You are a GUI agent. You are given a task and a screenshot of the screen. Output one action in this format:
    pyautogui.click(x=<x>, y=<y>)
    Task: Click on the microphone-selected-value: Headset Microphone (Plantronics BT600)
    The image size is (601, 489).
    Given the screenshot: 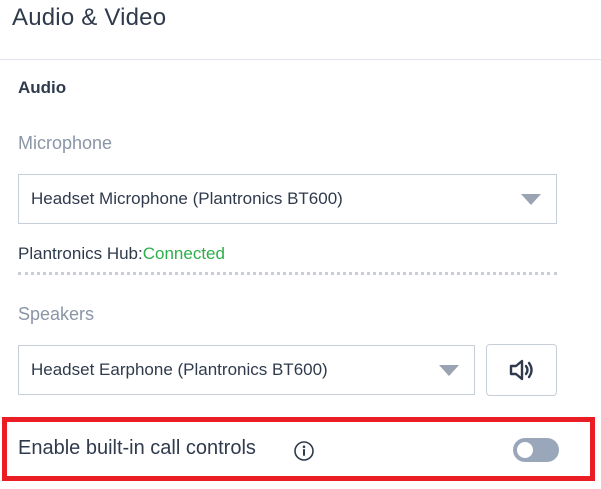 What is the action you would take?
    pyautogui.click(x=187, y=198)
    